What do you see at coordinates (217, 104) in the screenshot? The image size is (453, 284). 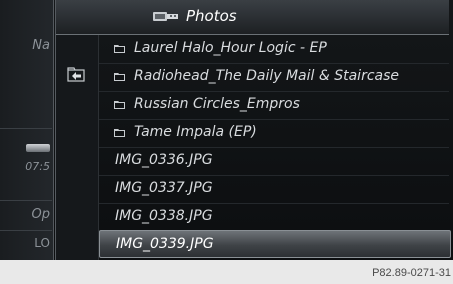 I see `list-item-label: Russian Circles_Empros` at bounding box center [217, 104].